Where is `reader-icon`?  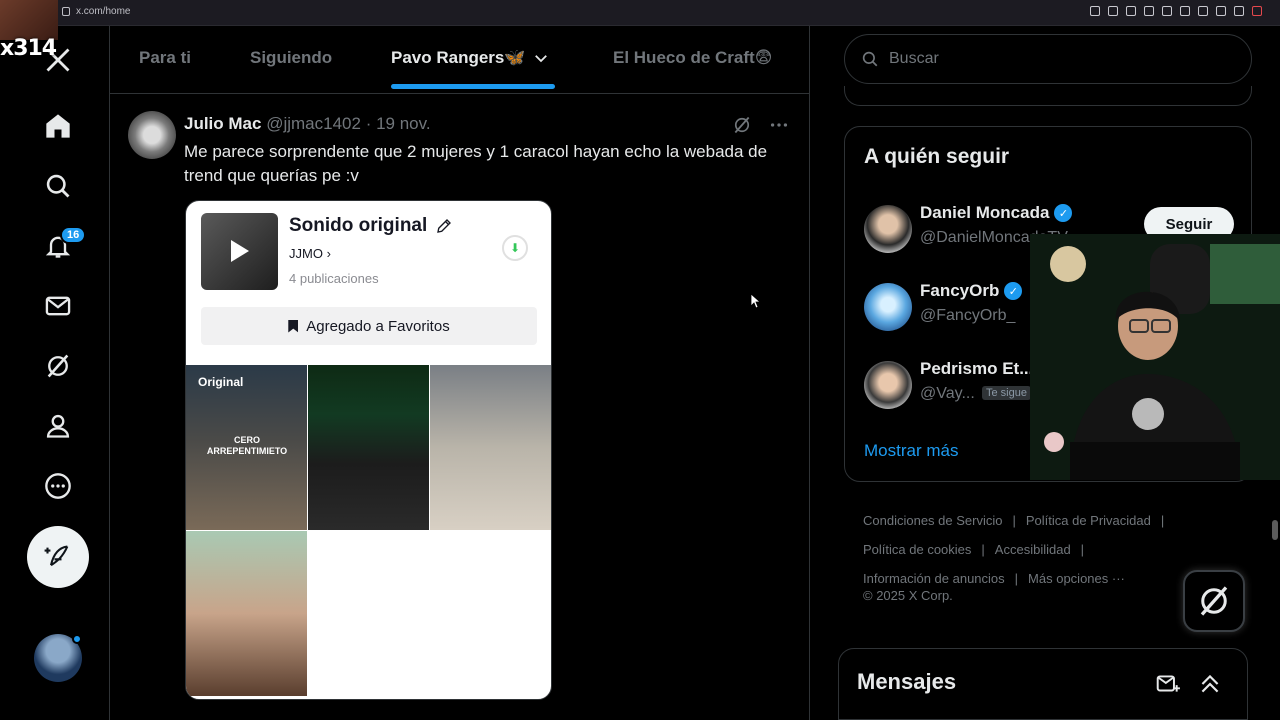 reader-icon is located at coordinates (1131, 11).